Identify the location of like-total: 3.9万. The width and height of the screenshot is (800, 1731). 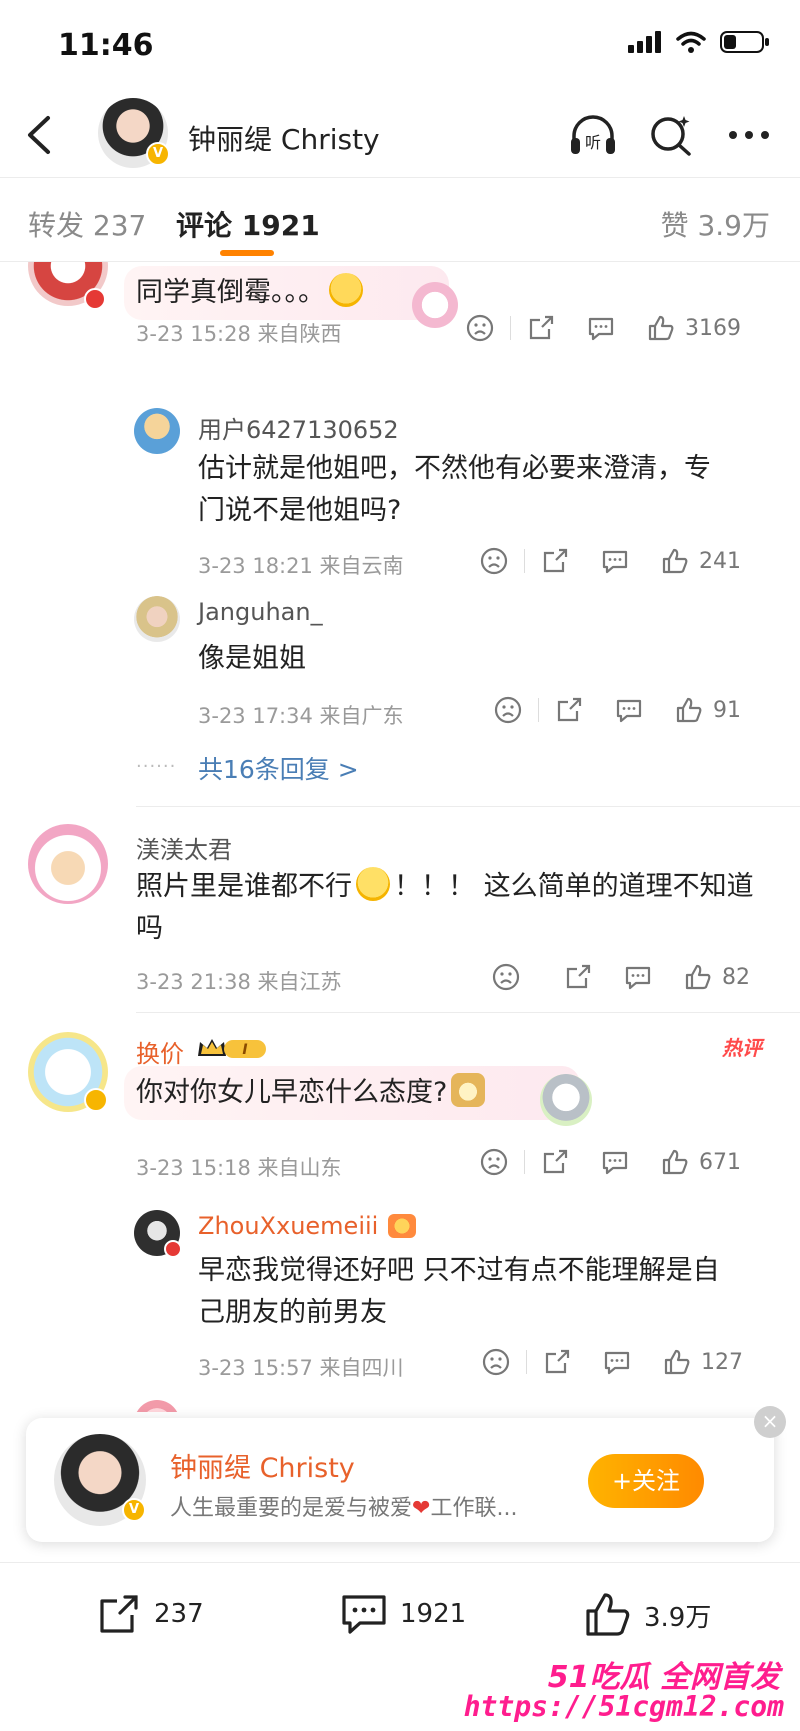
(678, 1617).